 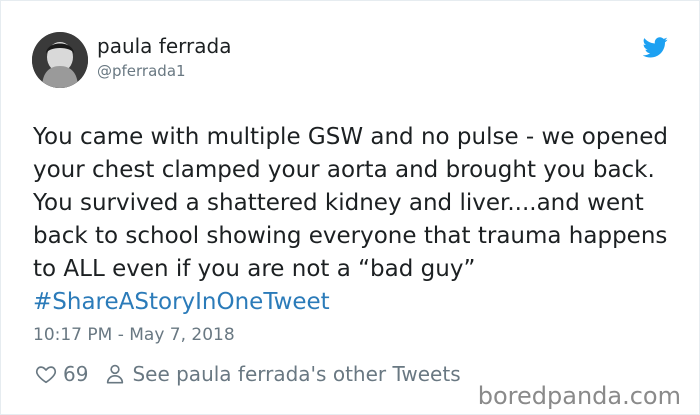 I want to click on tweet-actions: 69 See paula ferrada's other Tweets, so click(x=248, y=374).